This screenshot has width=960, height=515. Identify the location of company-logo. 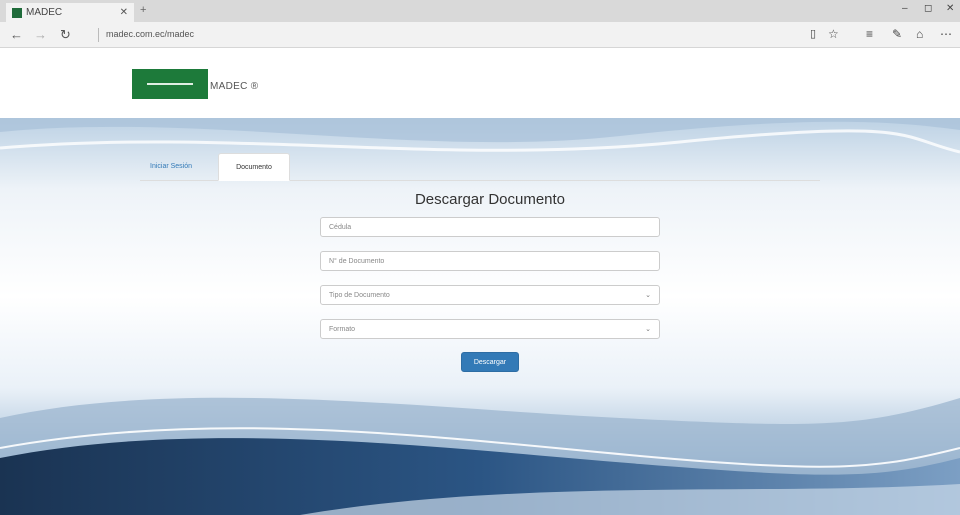
(170, 84).